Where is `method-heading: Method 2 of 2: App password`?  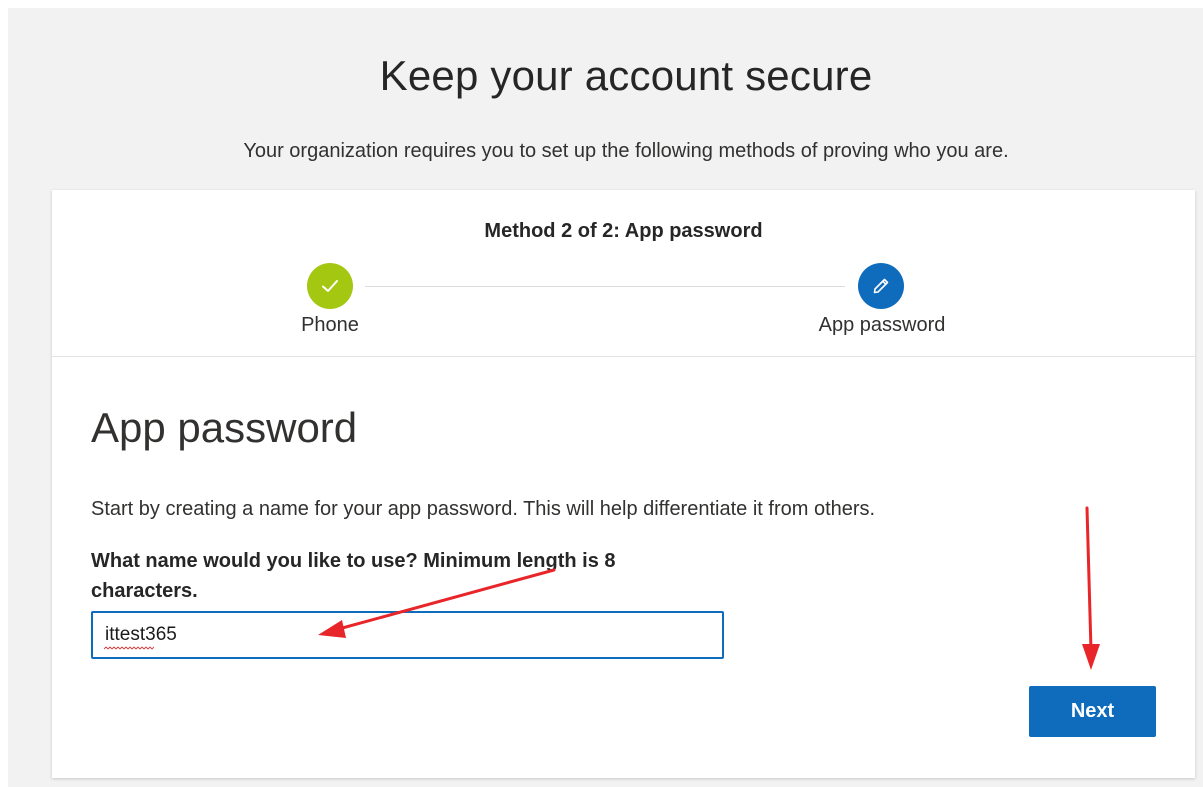
method-heading: Method 2 of 2: App password is located at coordinates (623, 231).